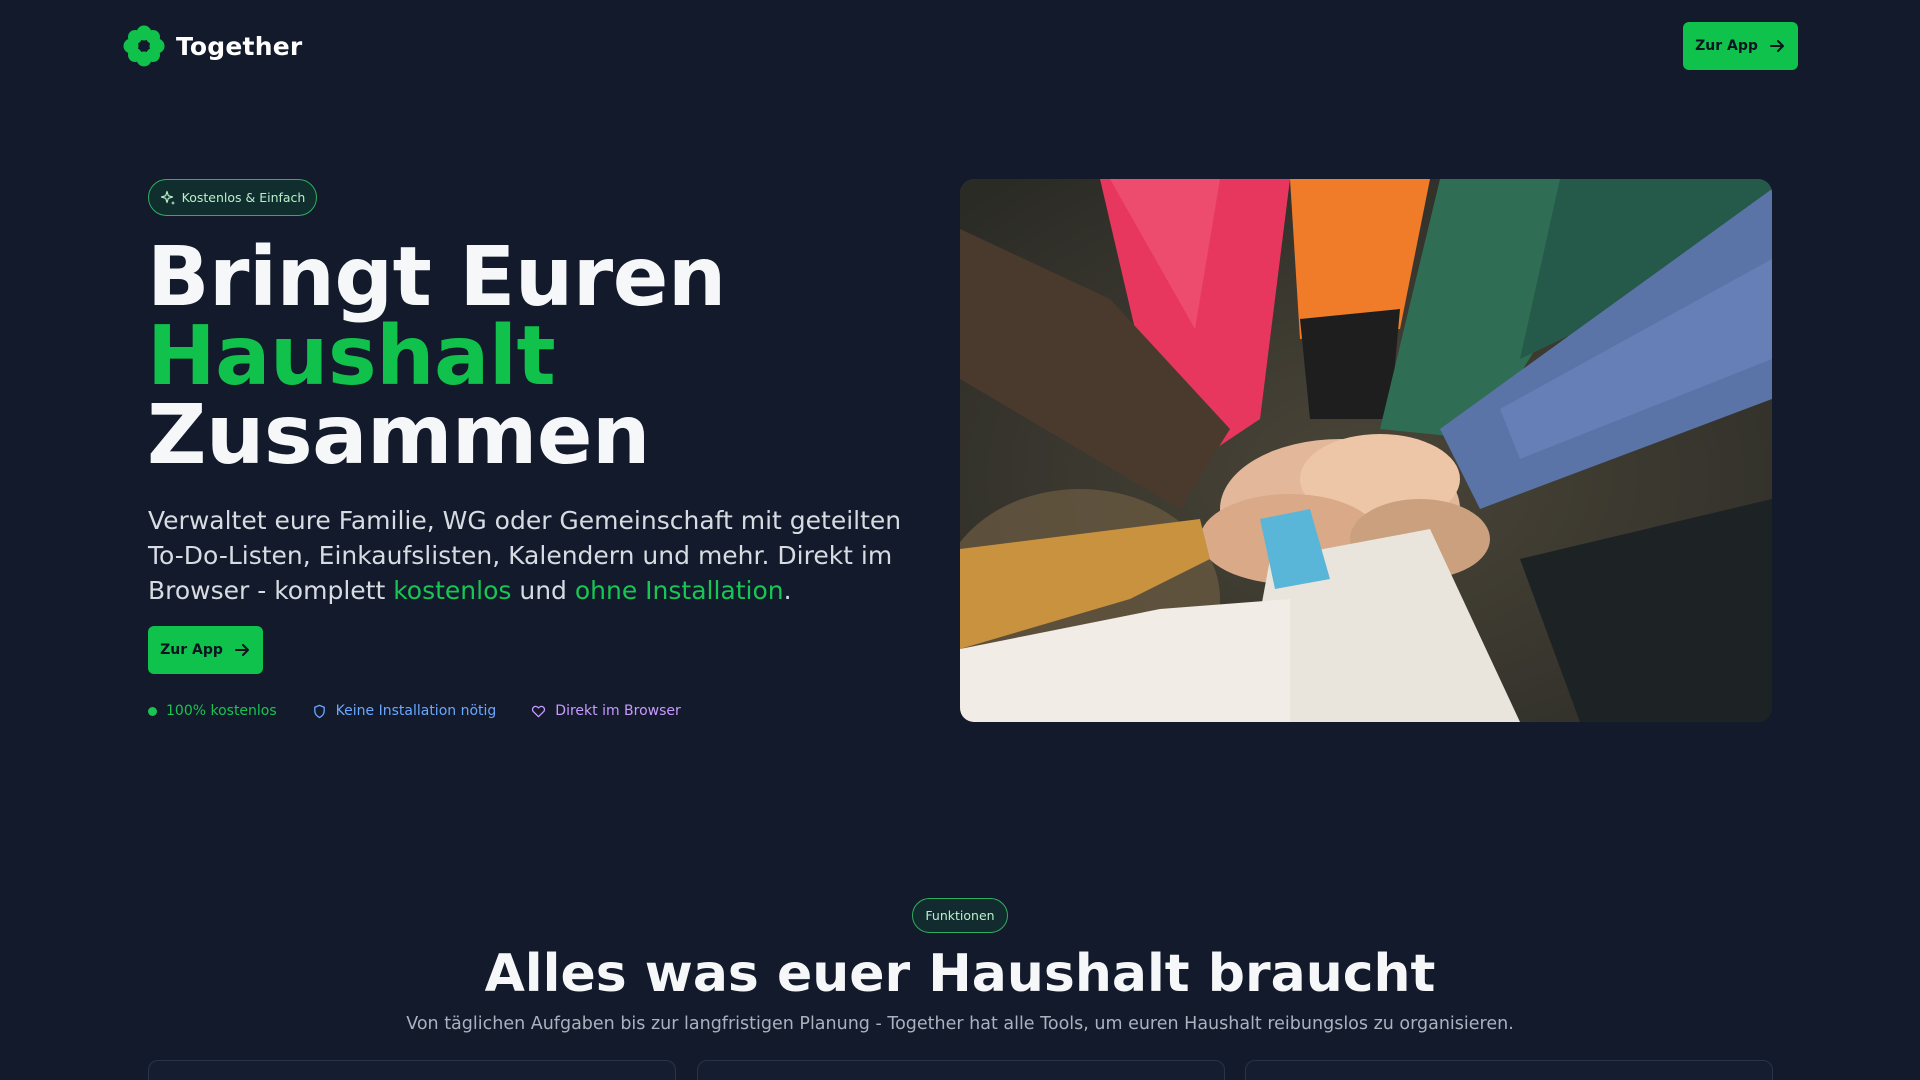 The image size is (1920, 1080). I want to click on hero-desc-highlight-free: kostenlos, so click(452, 590).